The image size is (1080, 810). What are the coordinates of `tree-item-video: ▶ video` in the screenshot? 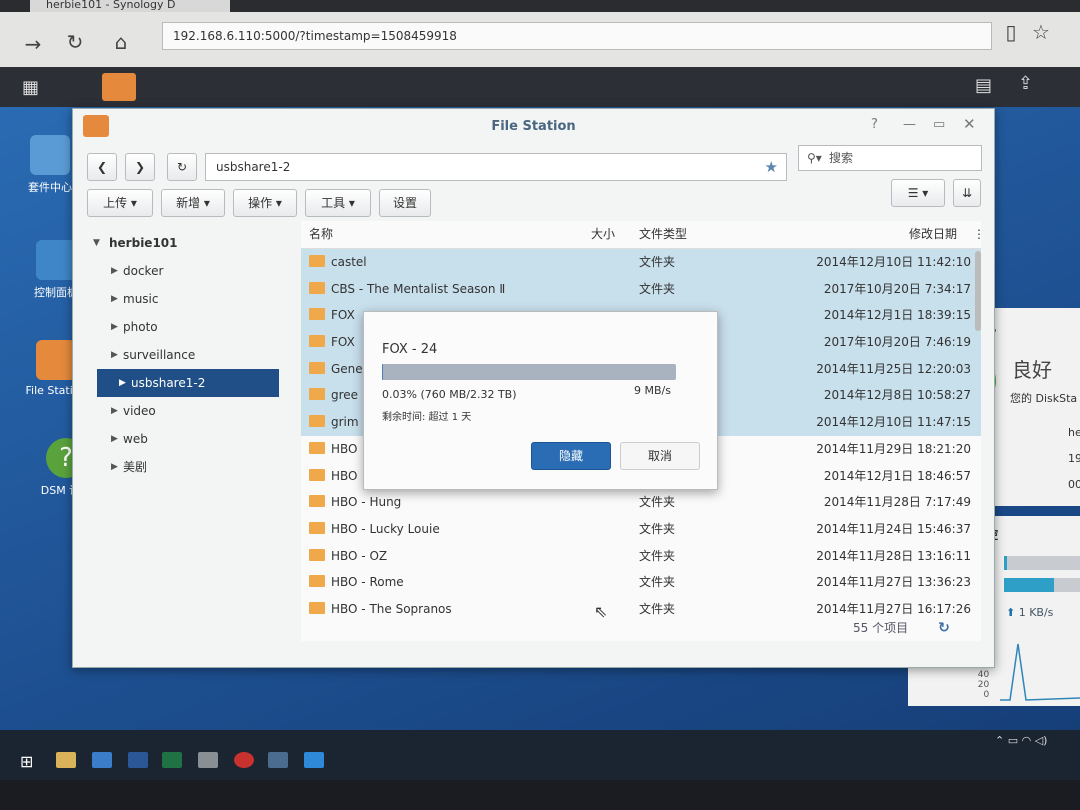 It's located at (184, 411).